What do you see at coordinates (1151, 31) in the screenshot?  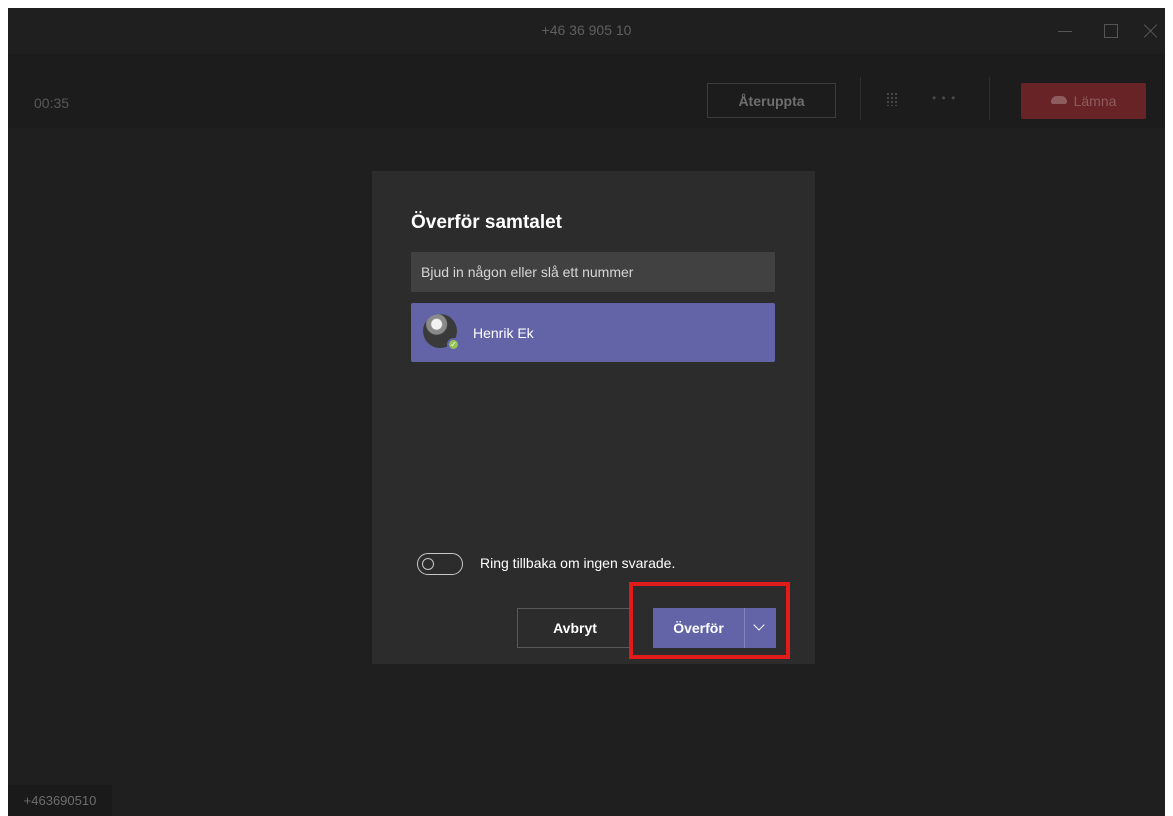 I see `close-icon` at bounding box center [1151, 31].